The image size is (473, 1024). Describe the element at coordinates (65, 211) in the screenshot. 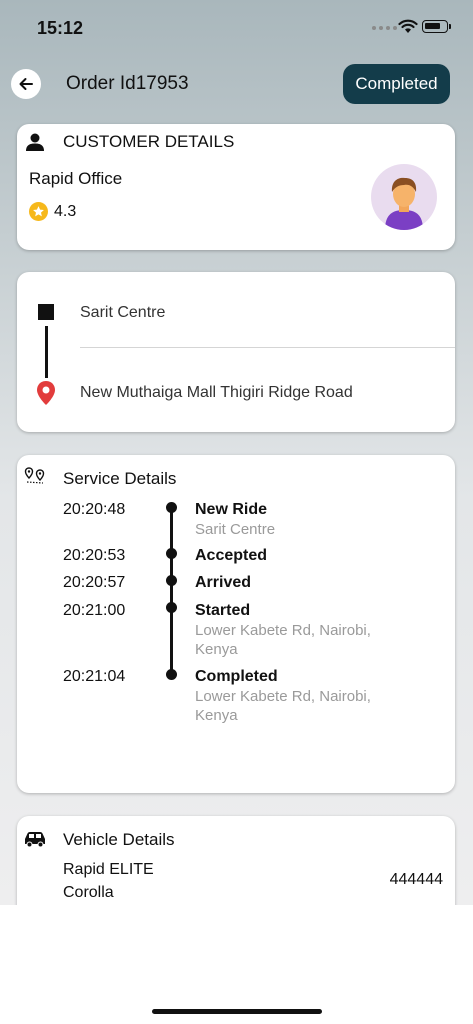

I see `rating-value: 4.3` at that location.